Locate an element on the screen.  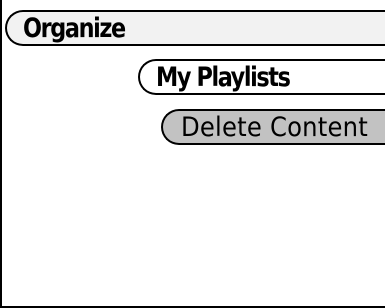
menu-item-delete-content: Delete Content is located at coordinates (273, 127).